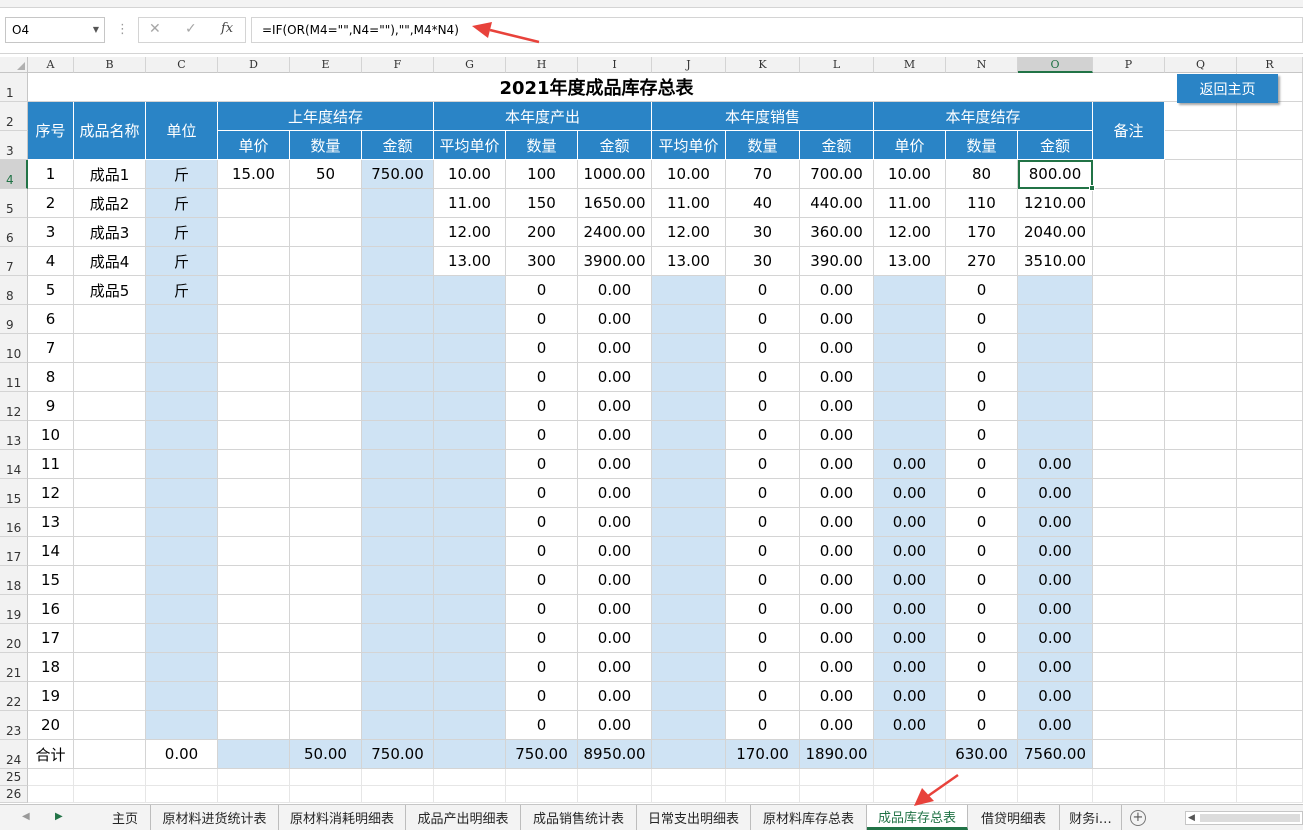 Image resolution: width=1303 pixels, height=830 pixels. Describe the element at coordinates (982, 174) in the screenshot. I see `cell: 80` at that location.